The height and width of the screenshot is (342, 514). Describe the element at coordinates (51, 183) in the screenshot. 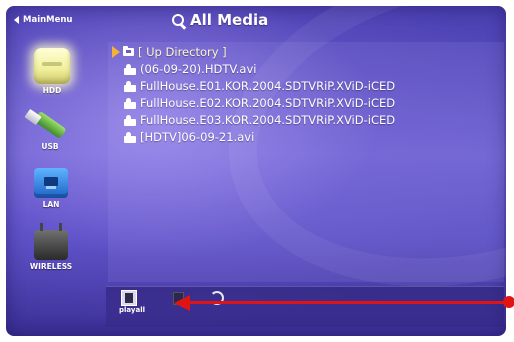

I see `lan-icon` at that location.